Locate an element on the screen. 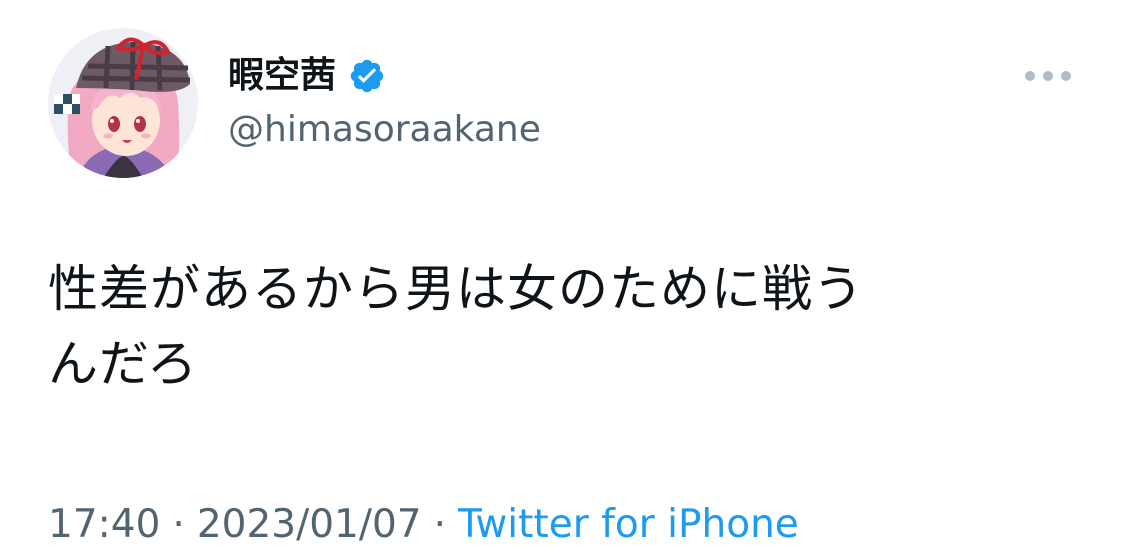 The image size is (1124, 555). author-name-row: 暇空茜 is located at coordinates (307, 76).